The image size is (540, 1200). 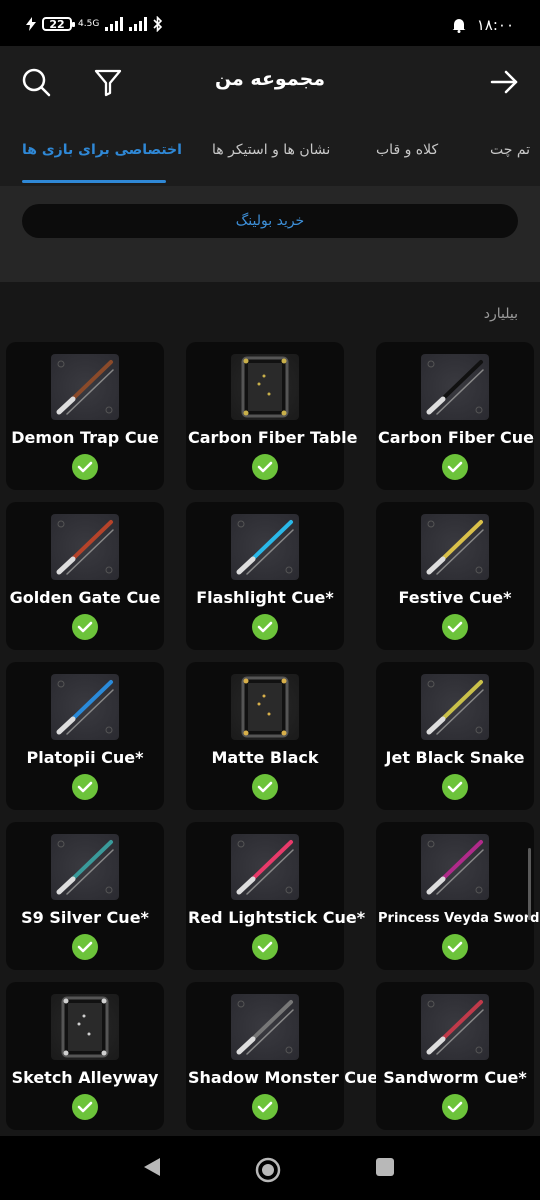 I want to click on item-card: Red Lightstick Cue*, so click(x=276, y=896).